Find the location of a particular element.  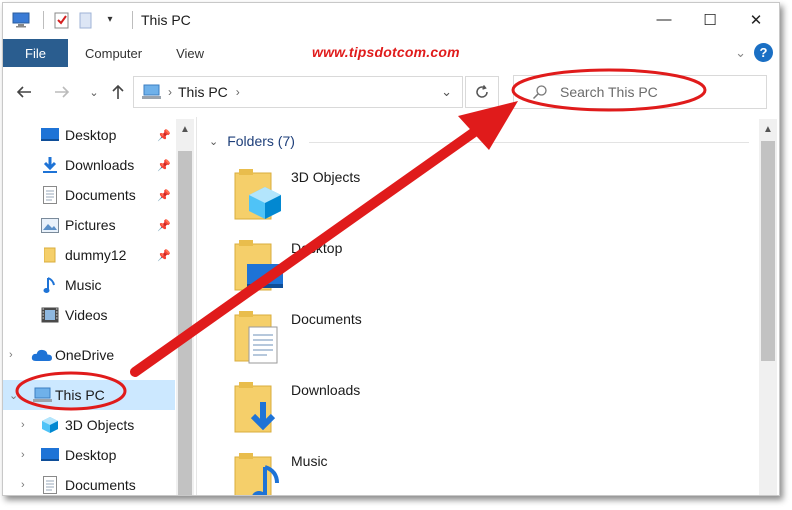

maximize-button: ☐ is located at coordinates (710, 19).